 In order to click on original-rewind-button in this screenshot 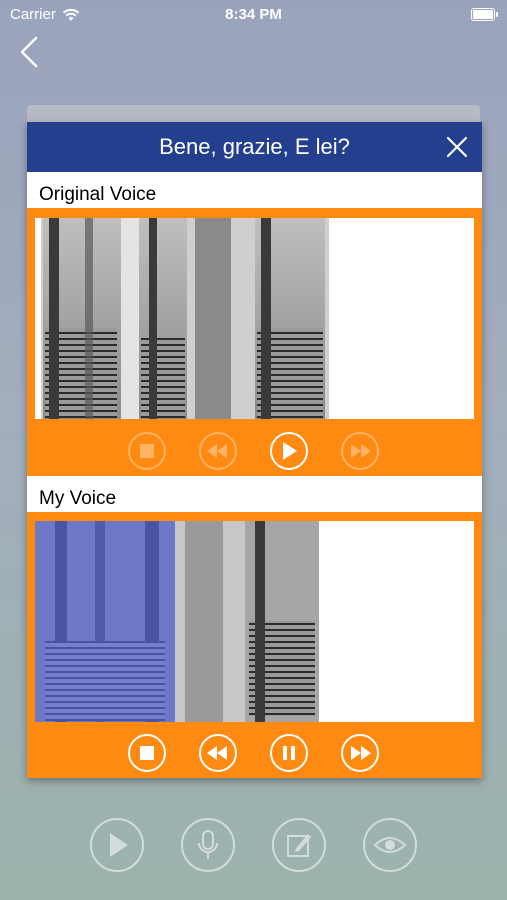, I will do `click(218, 451)`.